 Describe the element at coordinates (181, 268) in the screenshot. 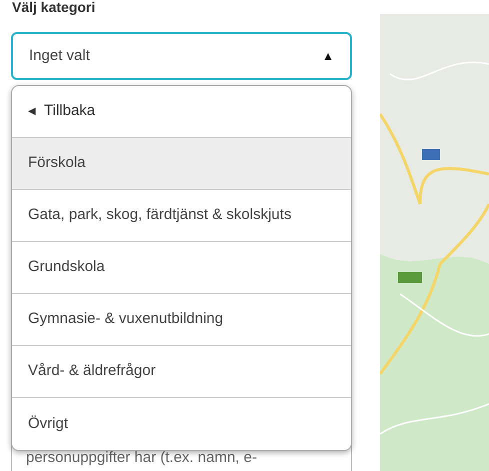

I see `menu-item: Grundskola` at that location.